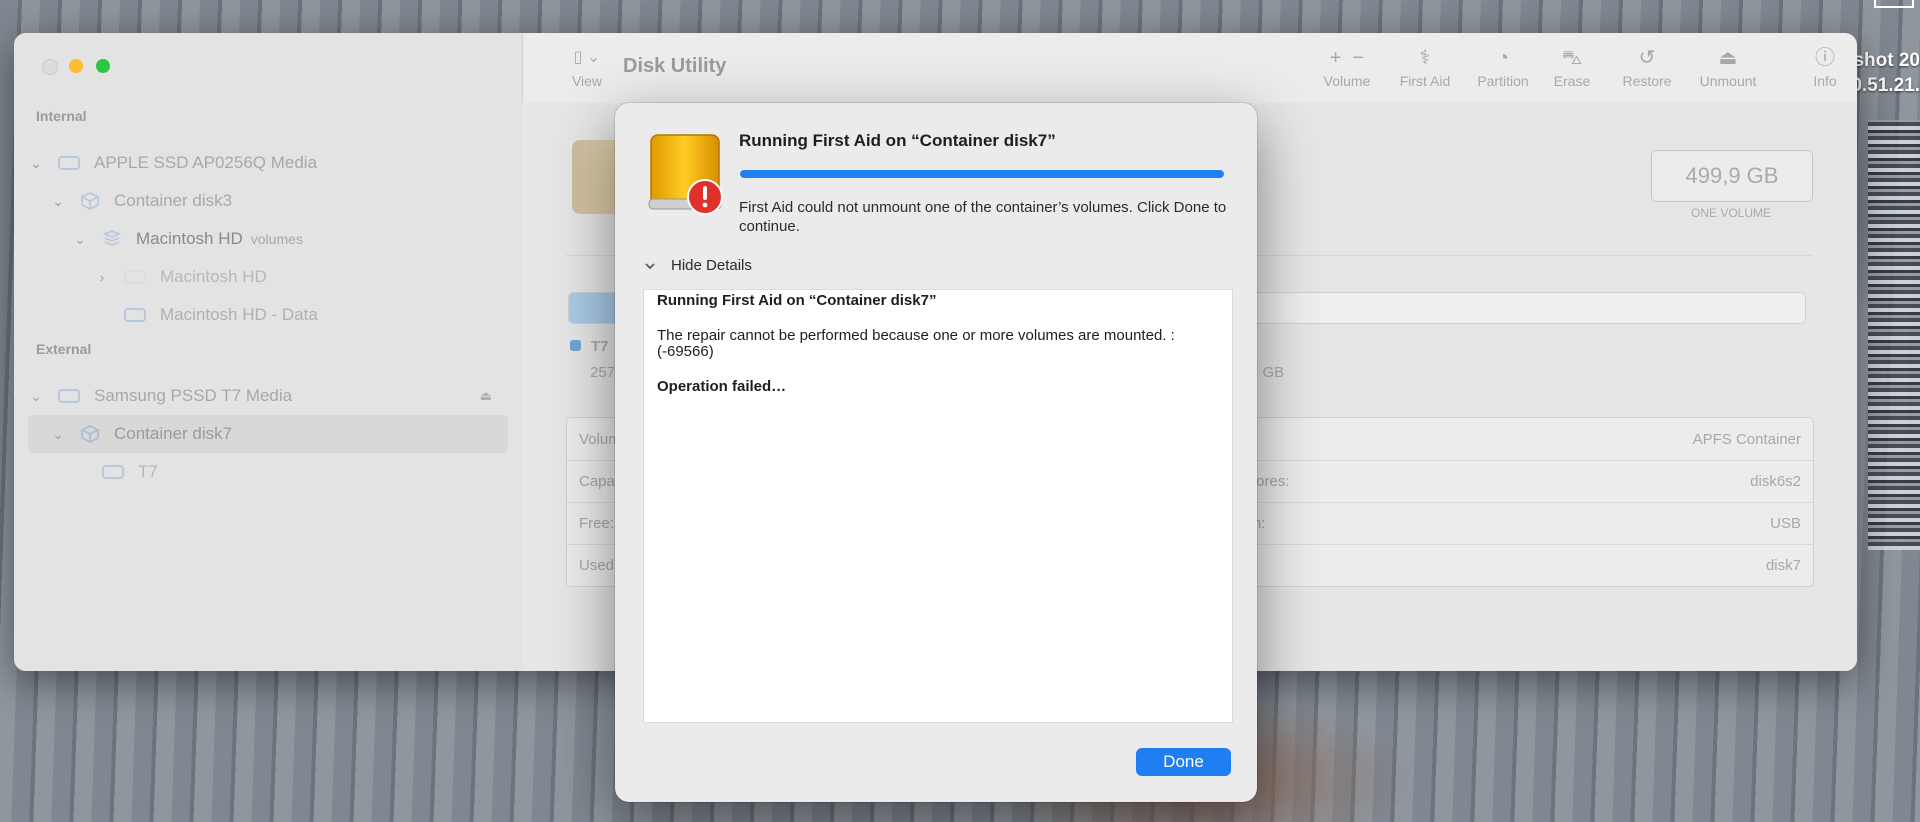  Describe the element at coordinates (1894, 335) in the screenshot. I see `desktop-wallpaper-detail` at that location.